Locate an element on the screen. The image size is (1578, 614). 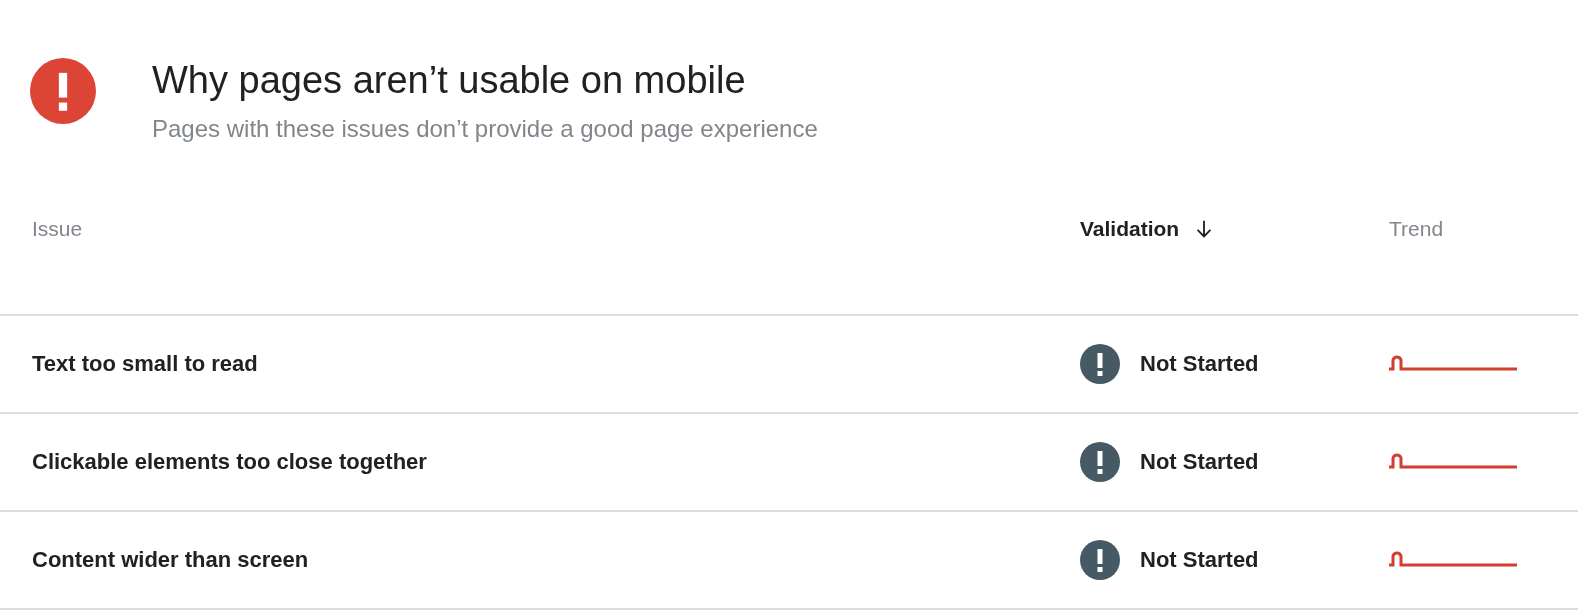
column-header: Issue is located at coordinates (57, 229).